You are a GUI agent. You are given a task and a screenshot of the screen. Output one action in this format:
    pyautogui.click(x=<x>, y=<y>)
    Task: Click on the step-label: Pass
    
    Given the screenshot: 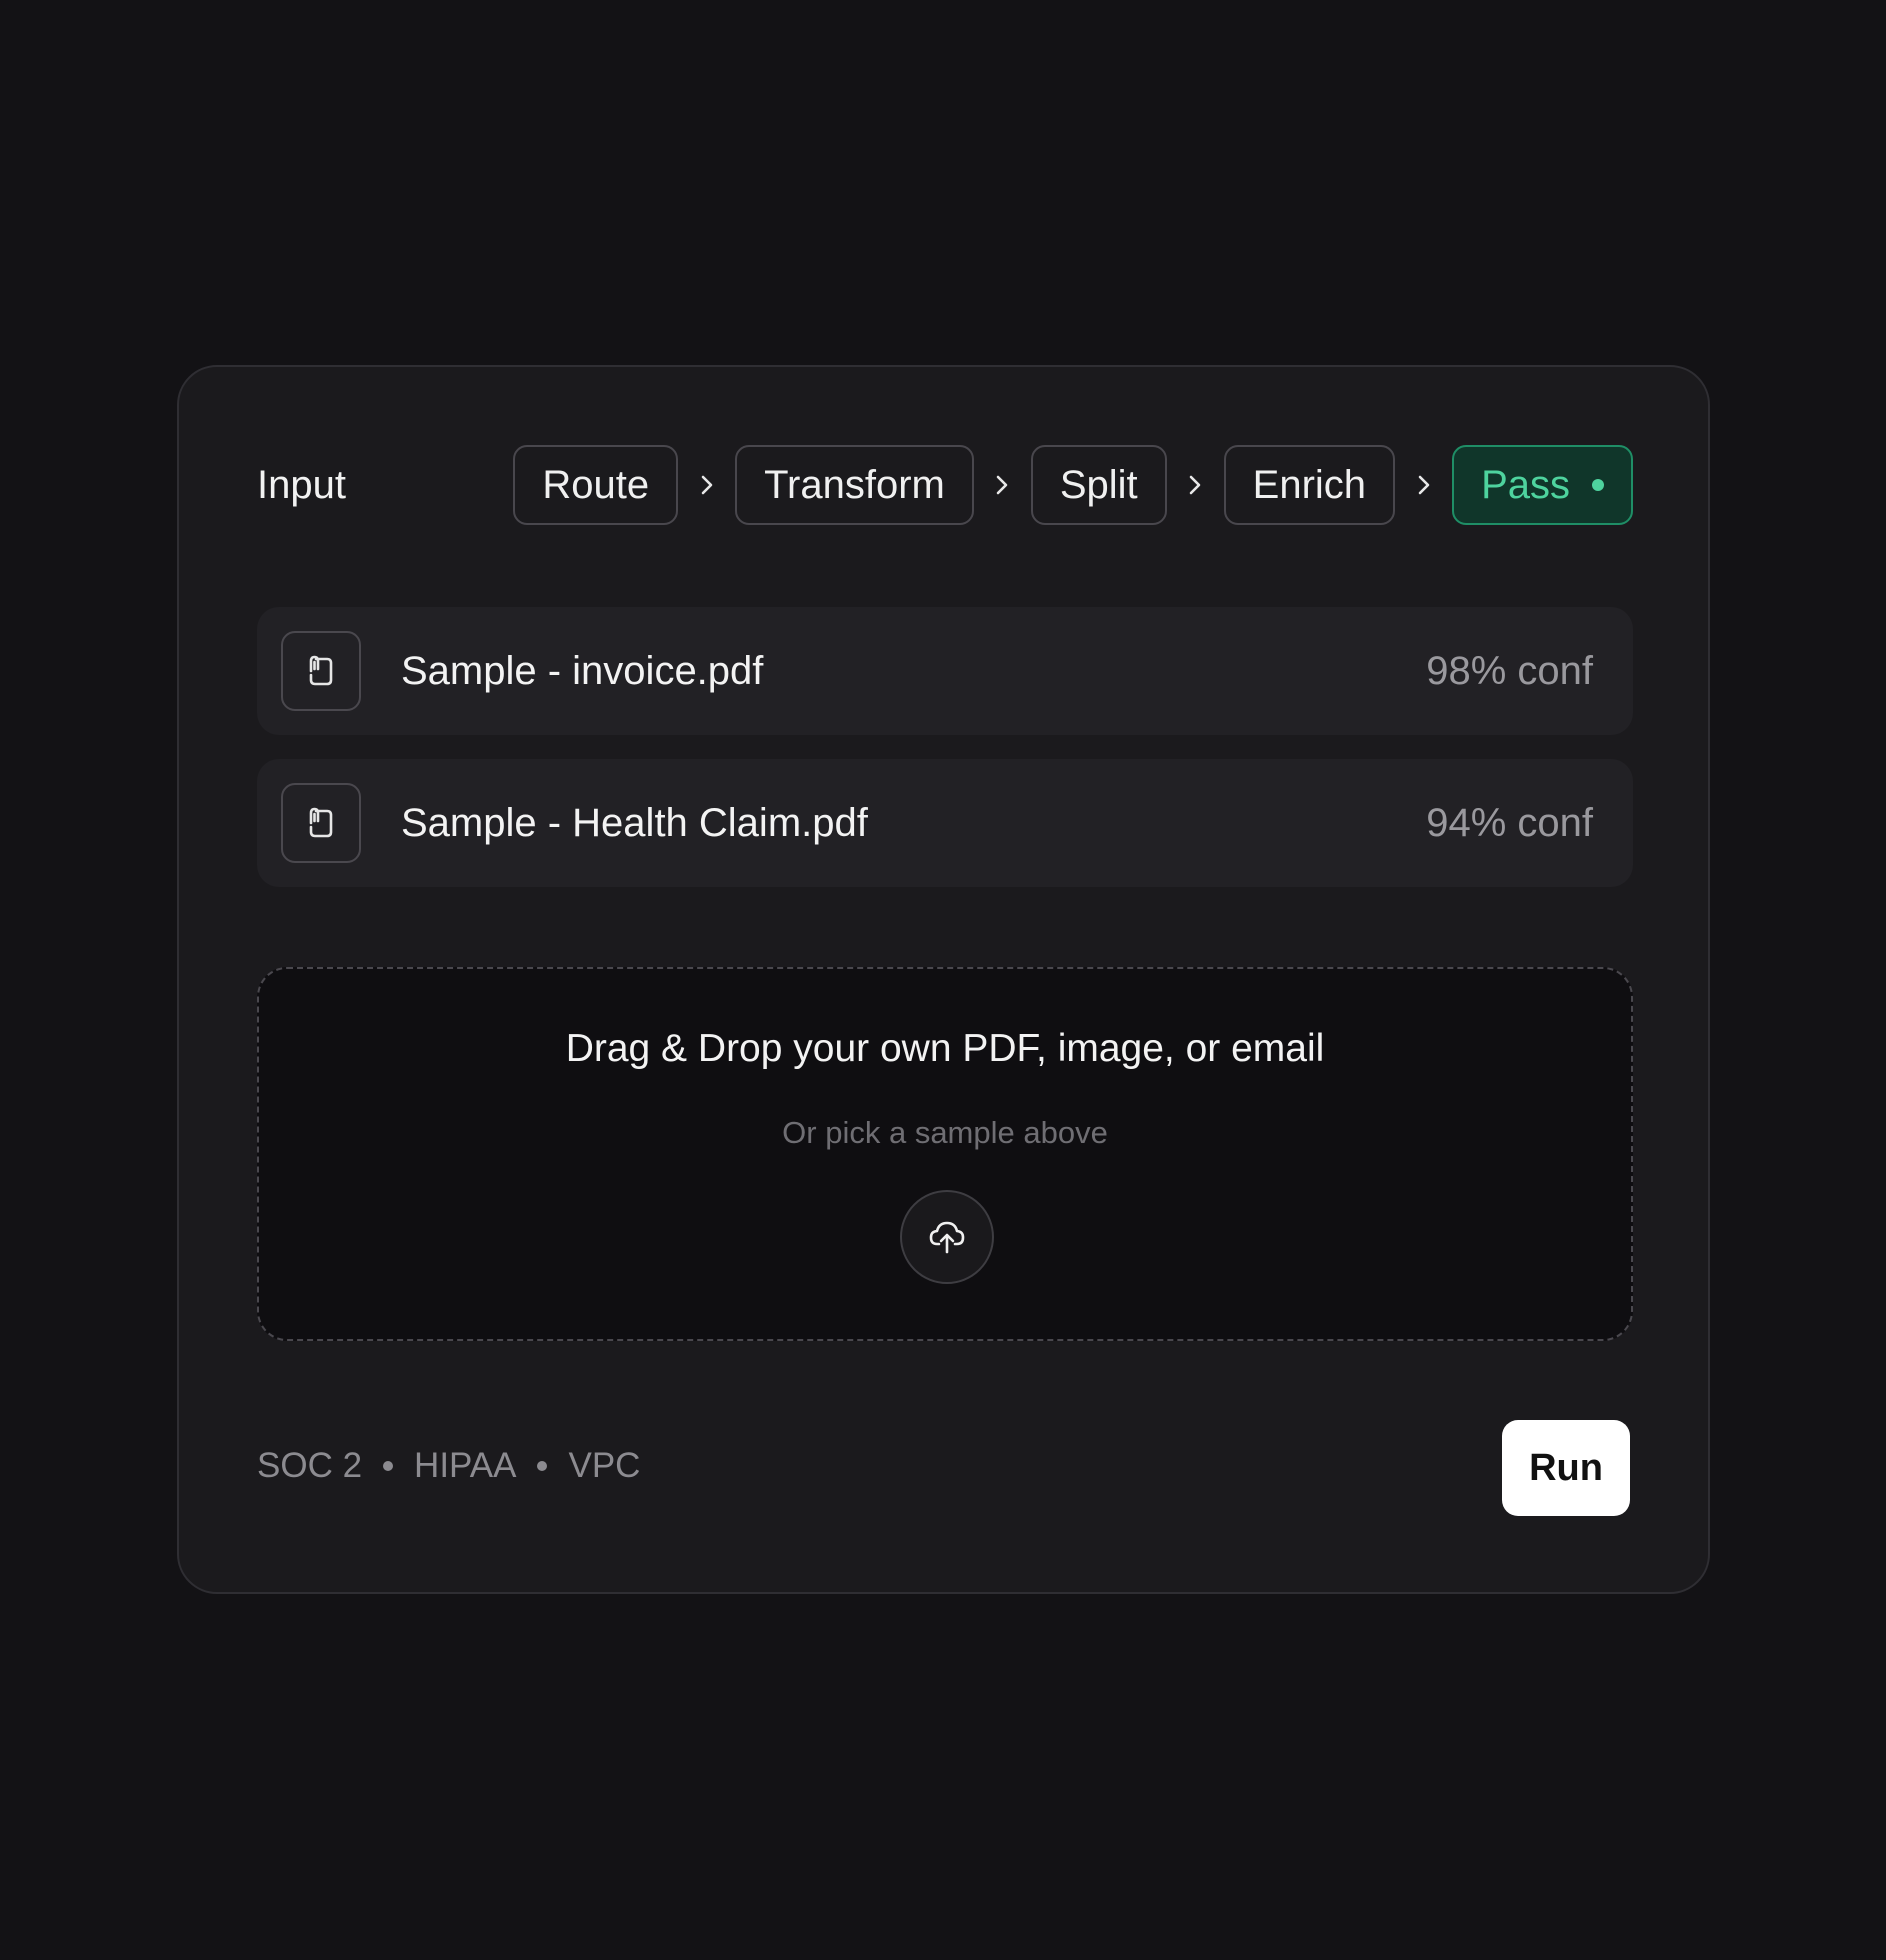 What is the action you would take?
    pyautogui.click(x=1525, y=485)
    